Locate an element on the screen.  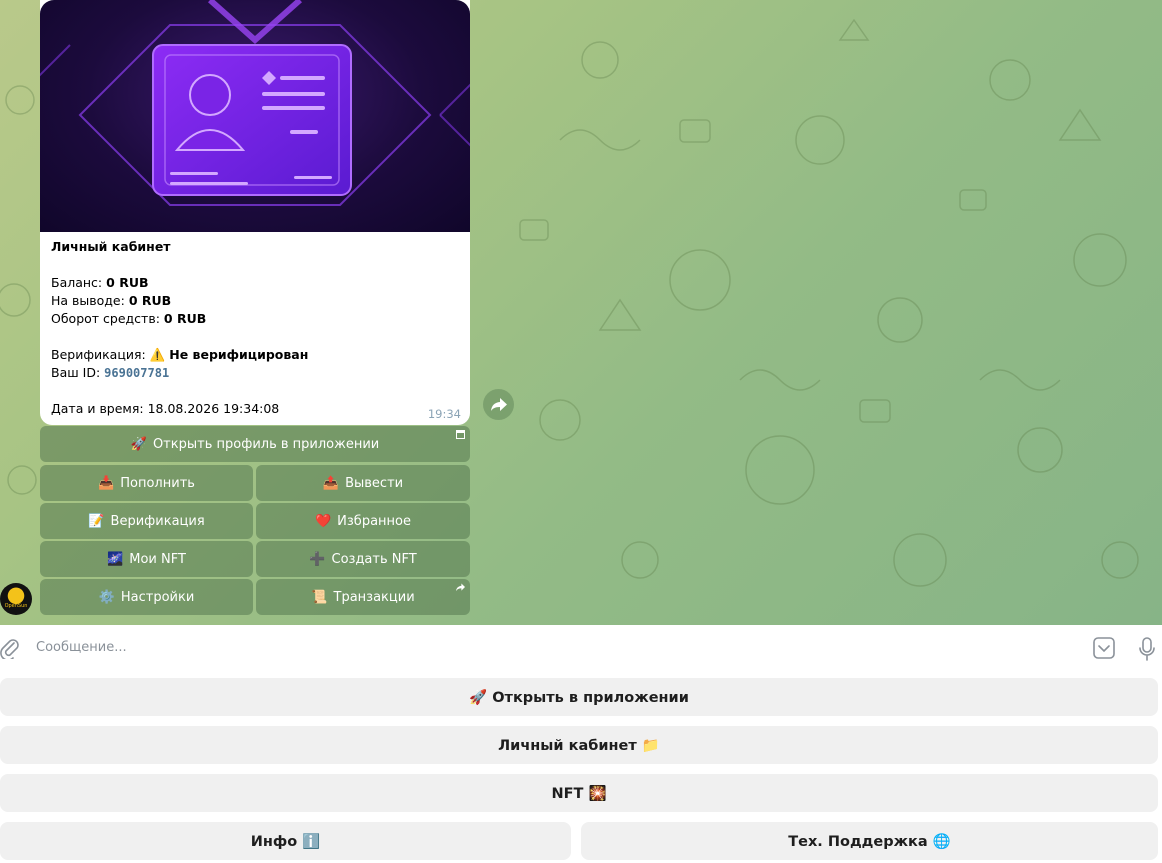
create-nft-button: ➕ Создать NFT is located at coordinates (363, 559).